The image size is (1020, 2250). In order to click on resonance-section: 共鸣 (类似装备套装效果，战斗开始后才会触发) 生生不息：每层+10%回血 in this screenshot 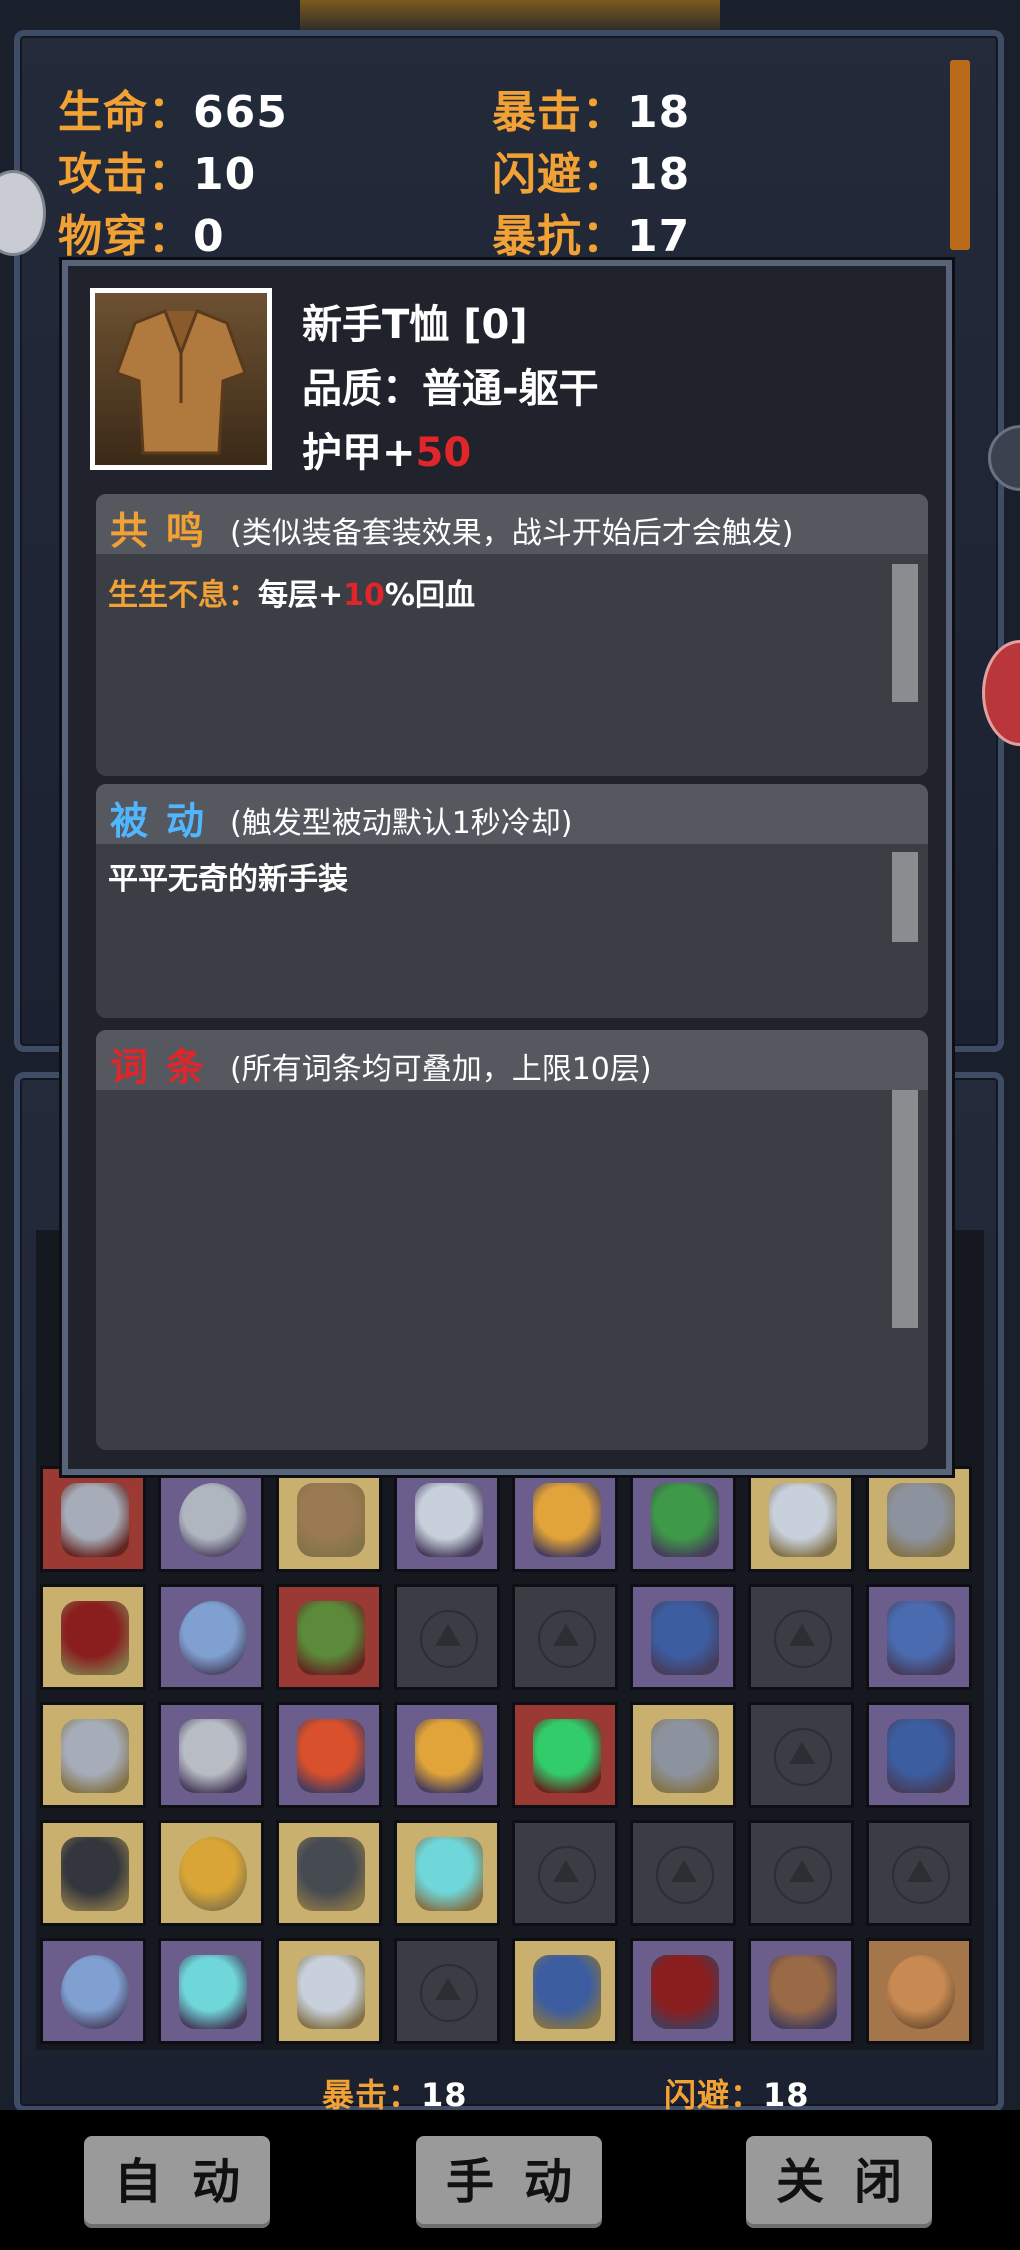, I will do `click(512, 635)`.